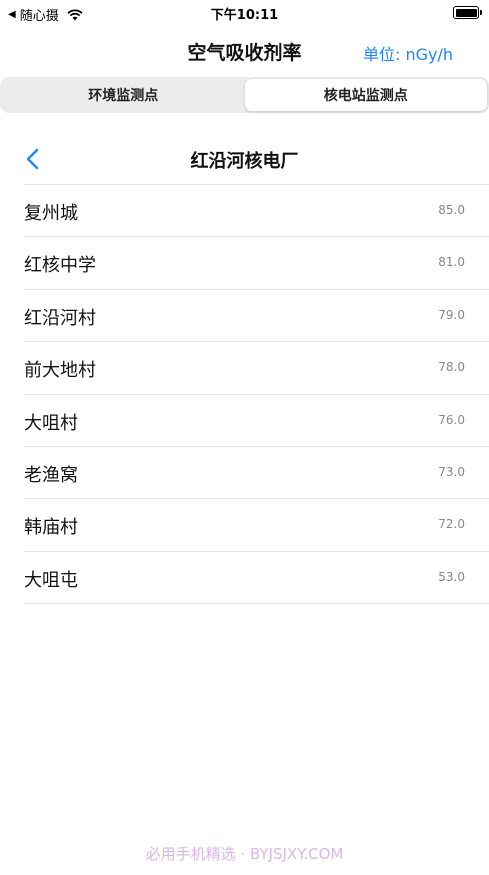 Image resolution: width=489 pixels, height=875 pixels. Describe the element at coordinates (60, 318) in the screenshot. I see `point-name: 红沿河村` at that location.